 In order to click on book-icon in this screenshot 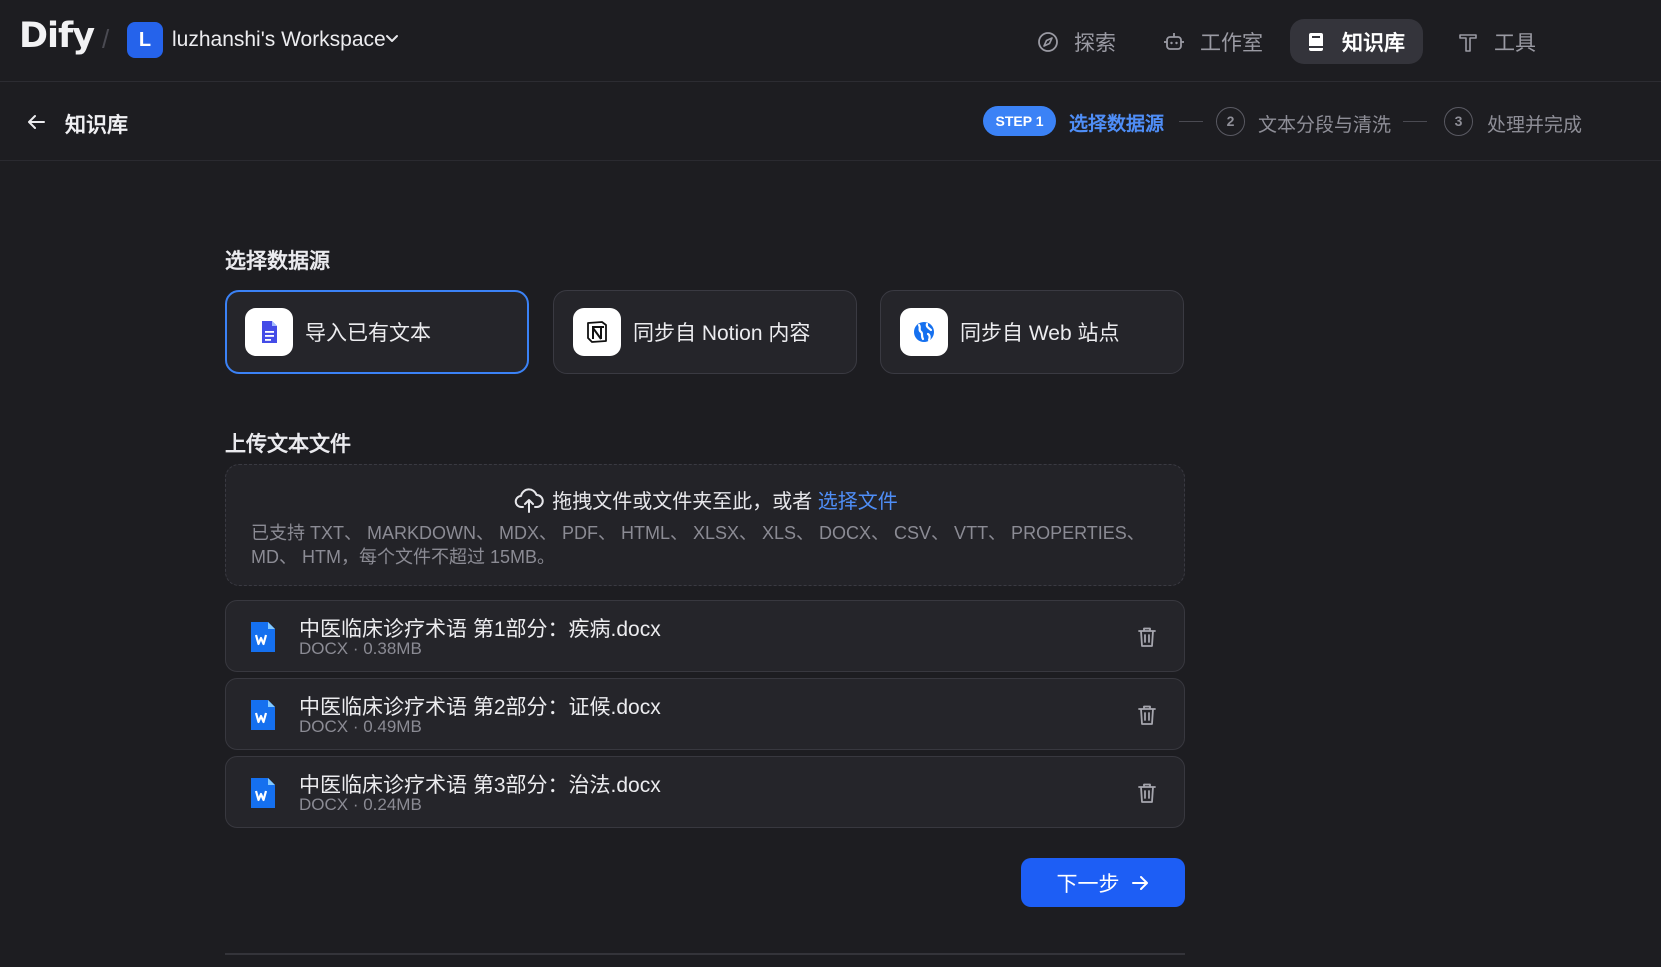, I will do `click(1316, 41)`.